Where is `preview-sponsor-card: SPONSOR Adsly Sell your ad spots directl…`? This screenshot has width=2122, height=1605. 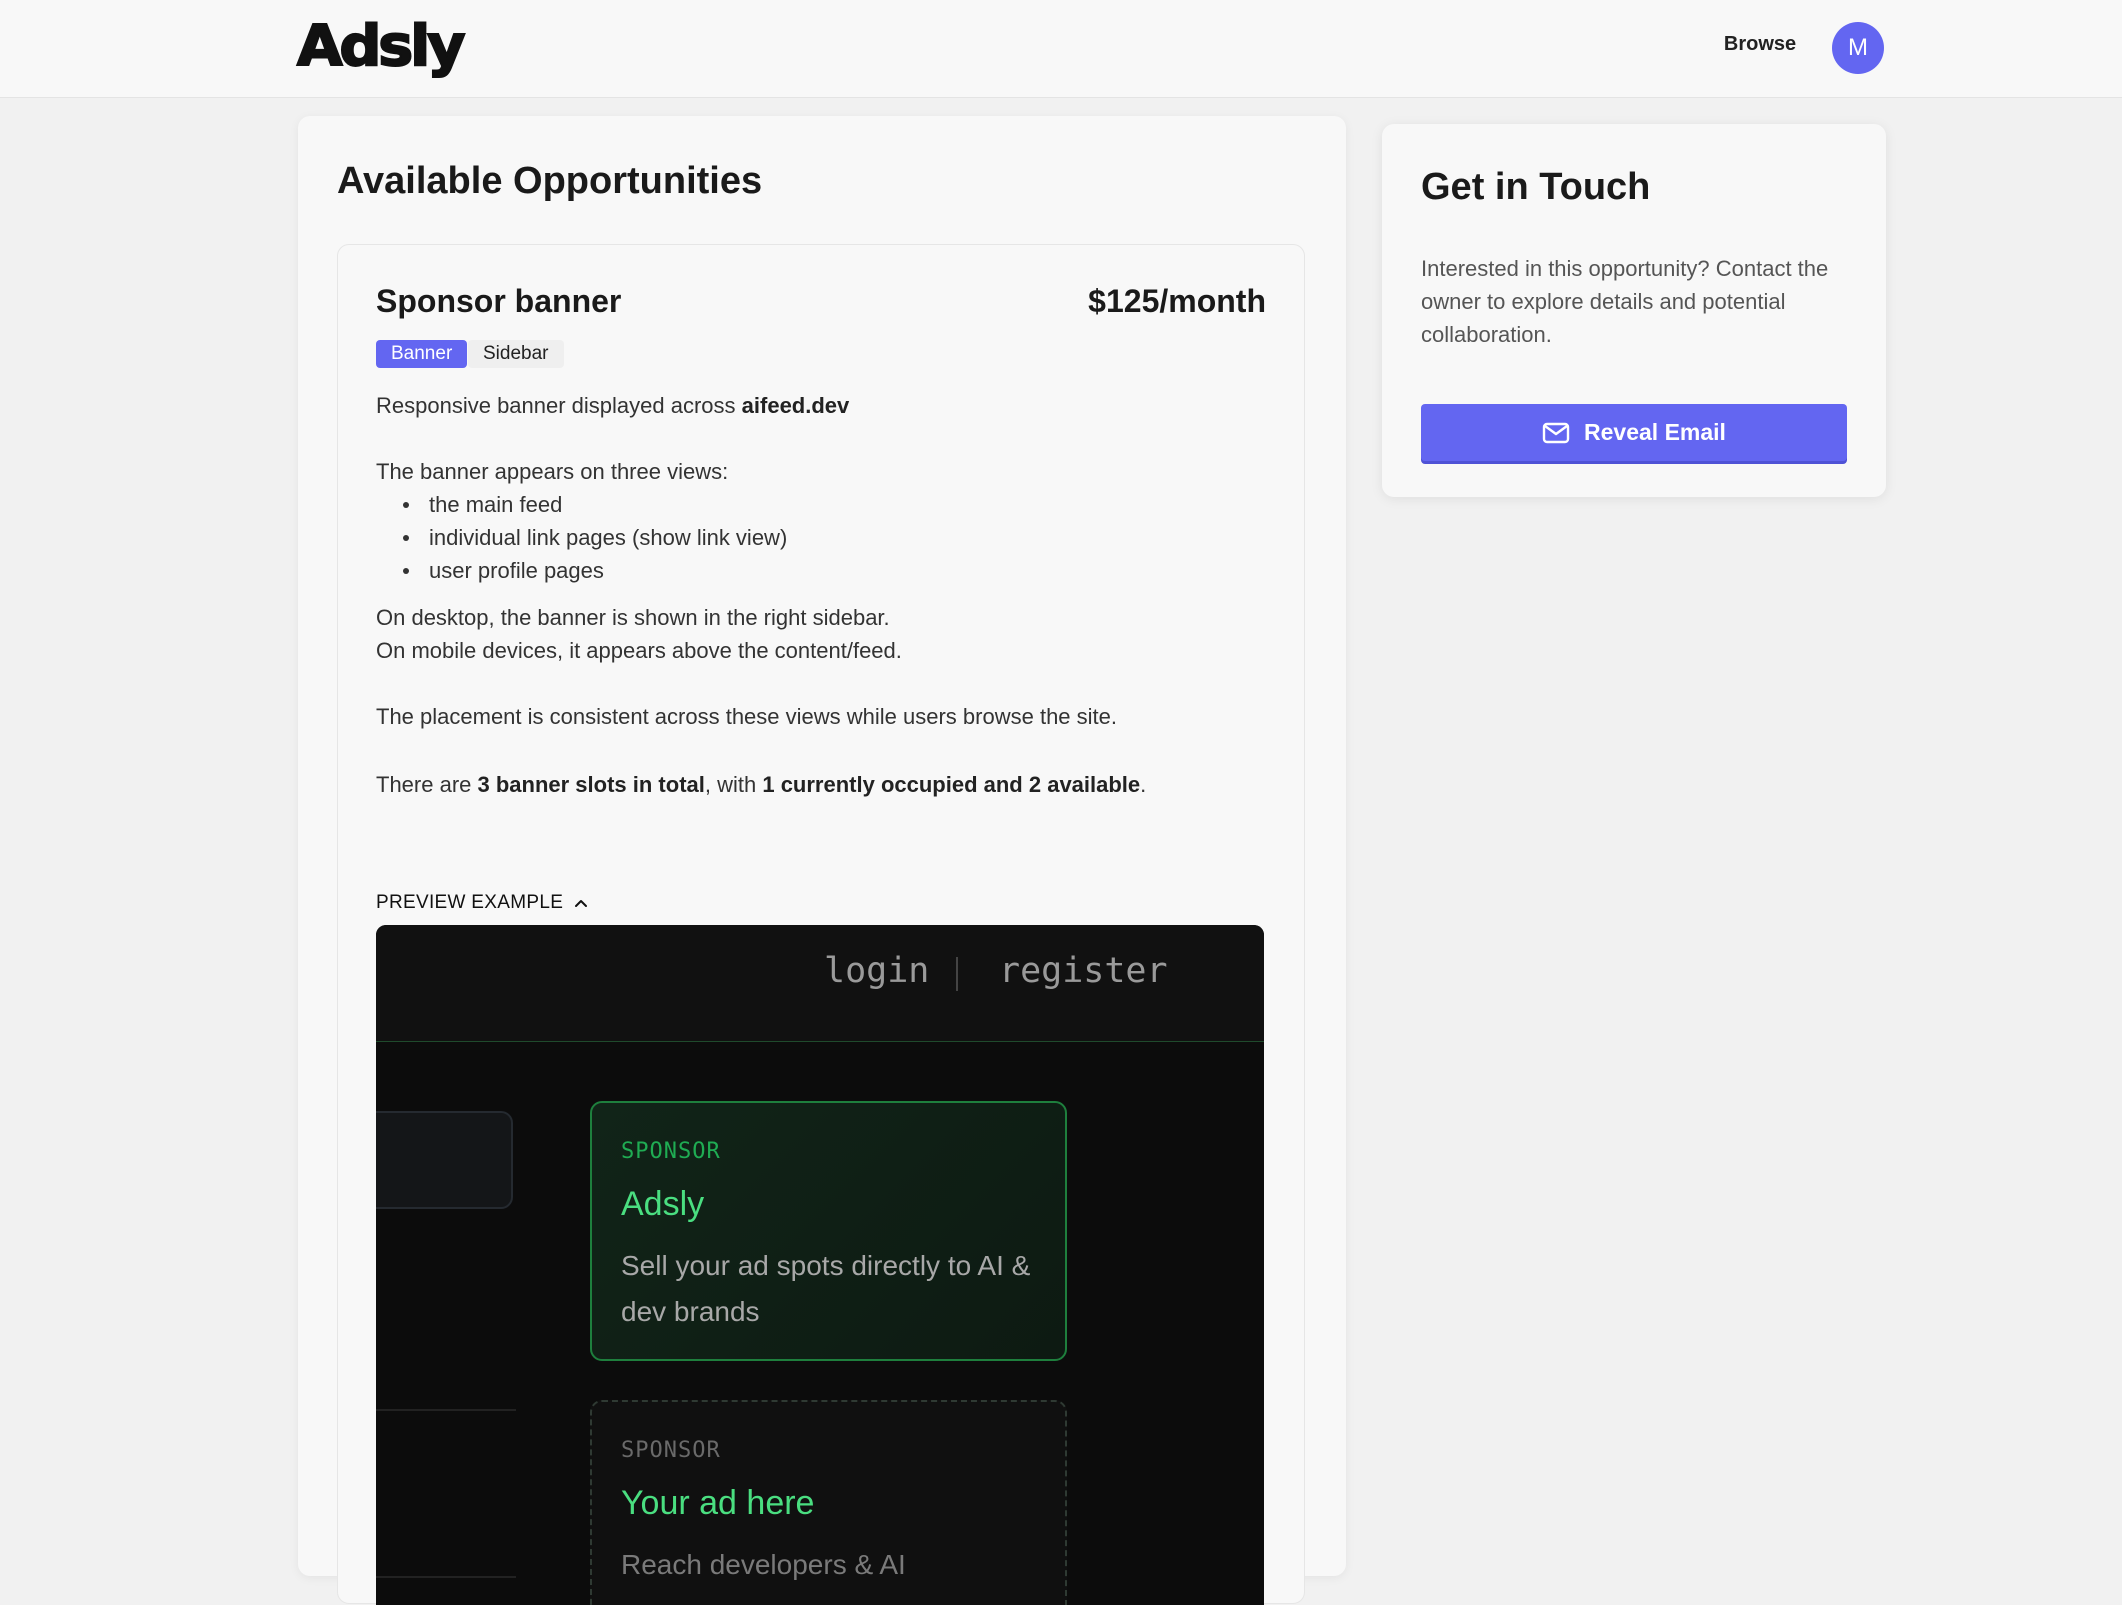 preview-sponsor-card: SPONSOR Adsly Sell your ad spots directl… is located at coordinates (828, 1231).